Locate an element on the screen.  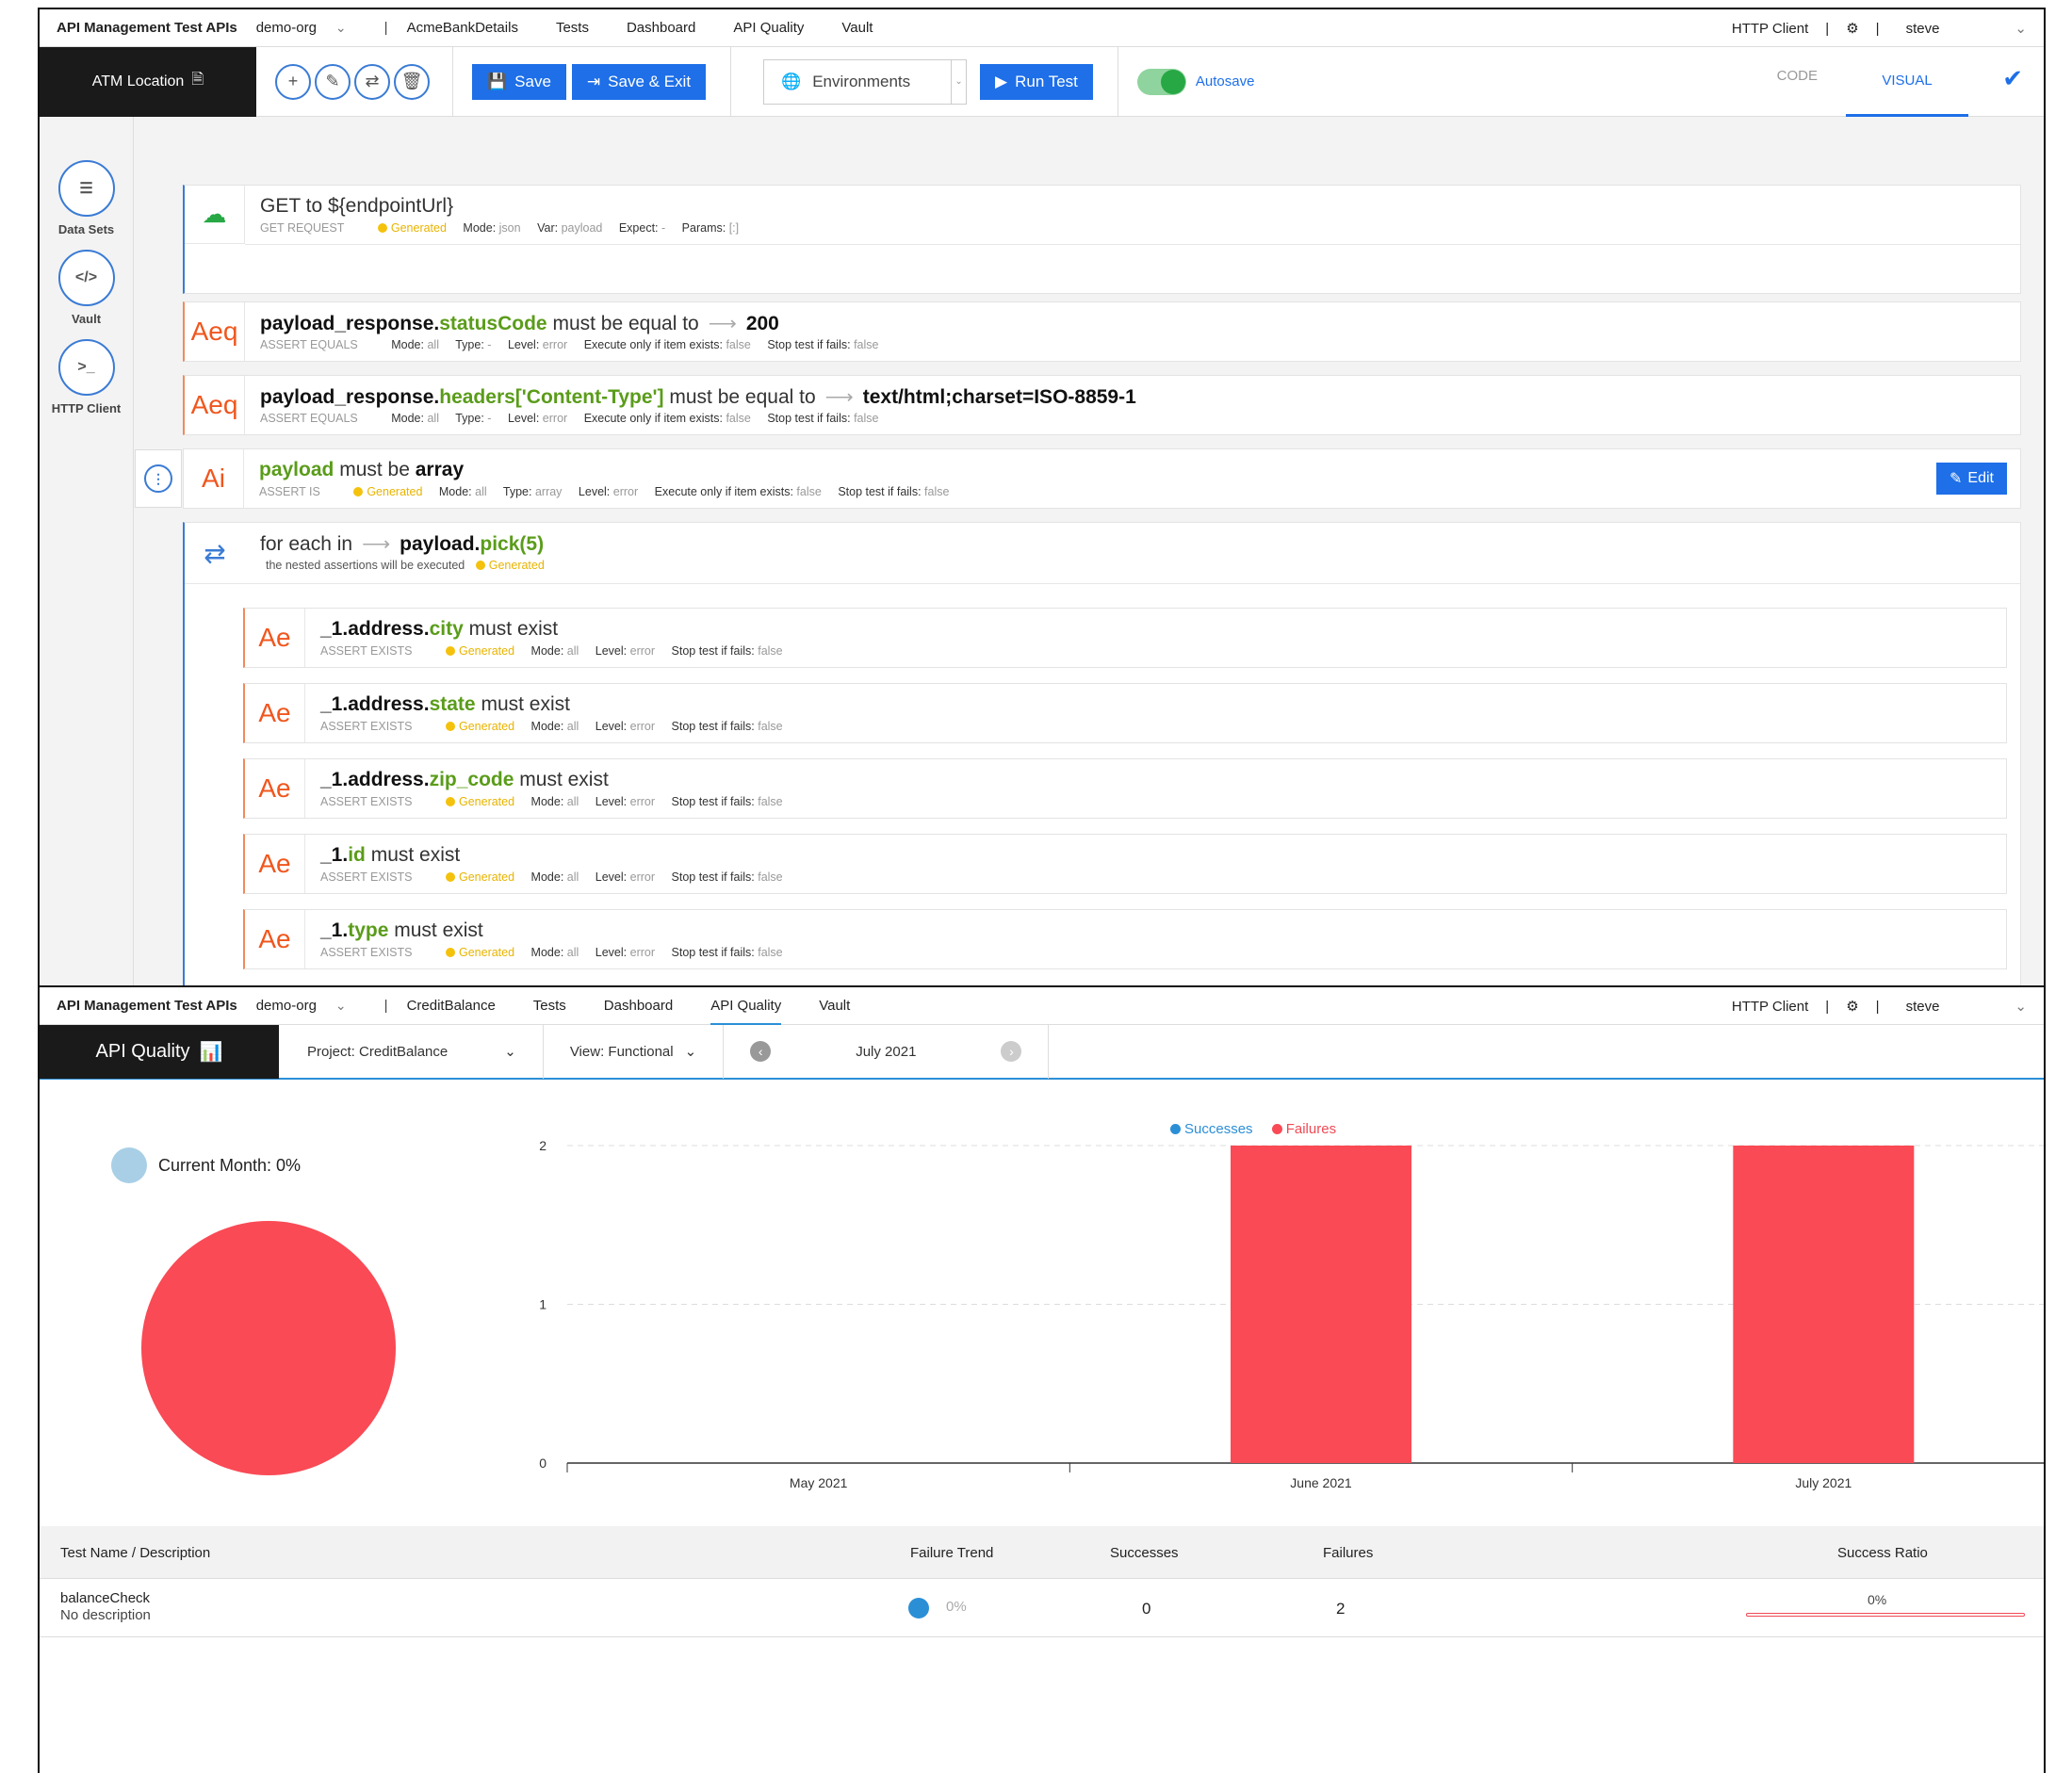
quality-title-box: API Quality 📊 is located at coordinates (160, 1051).